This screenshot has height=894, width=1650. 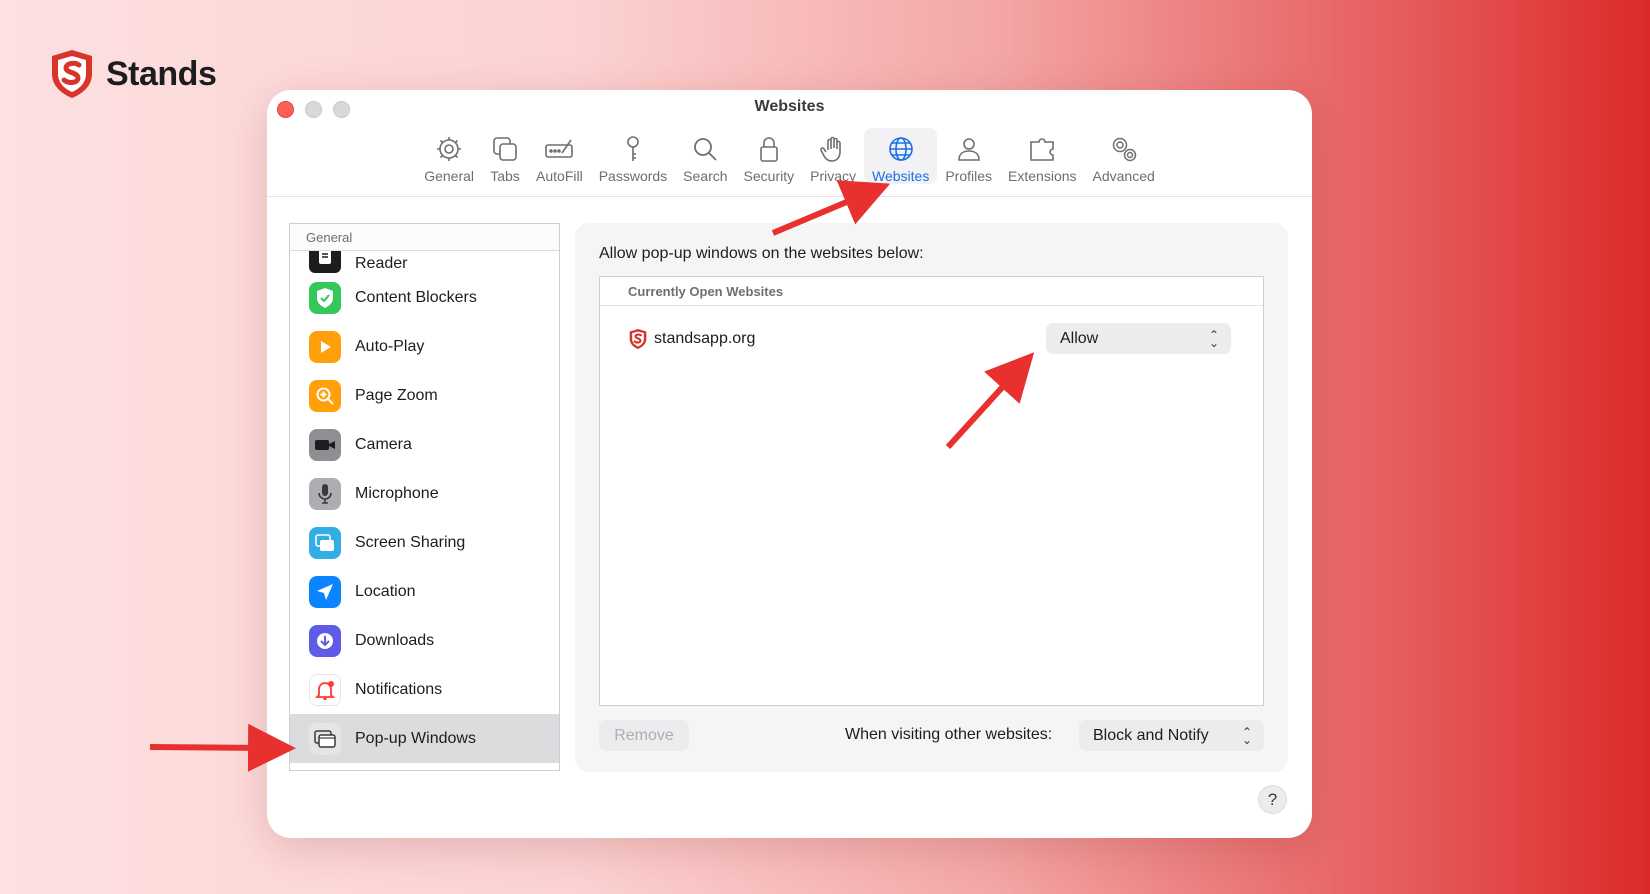 What do you see at coordinates (1123, 176) in the screenshot?
I see `tab-label: Advanced` at bounding box center [1123, 176].